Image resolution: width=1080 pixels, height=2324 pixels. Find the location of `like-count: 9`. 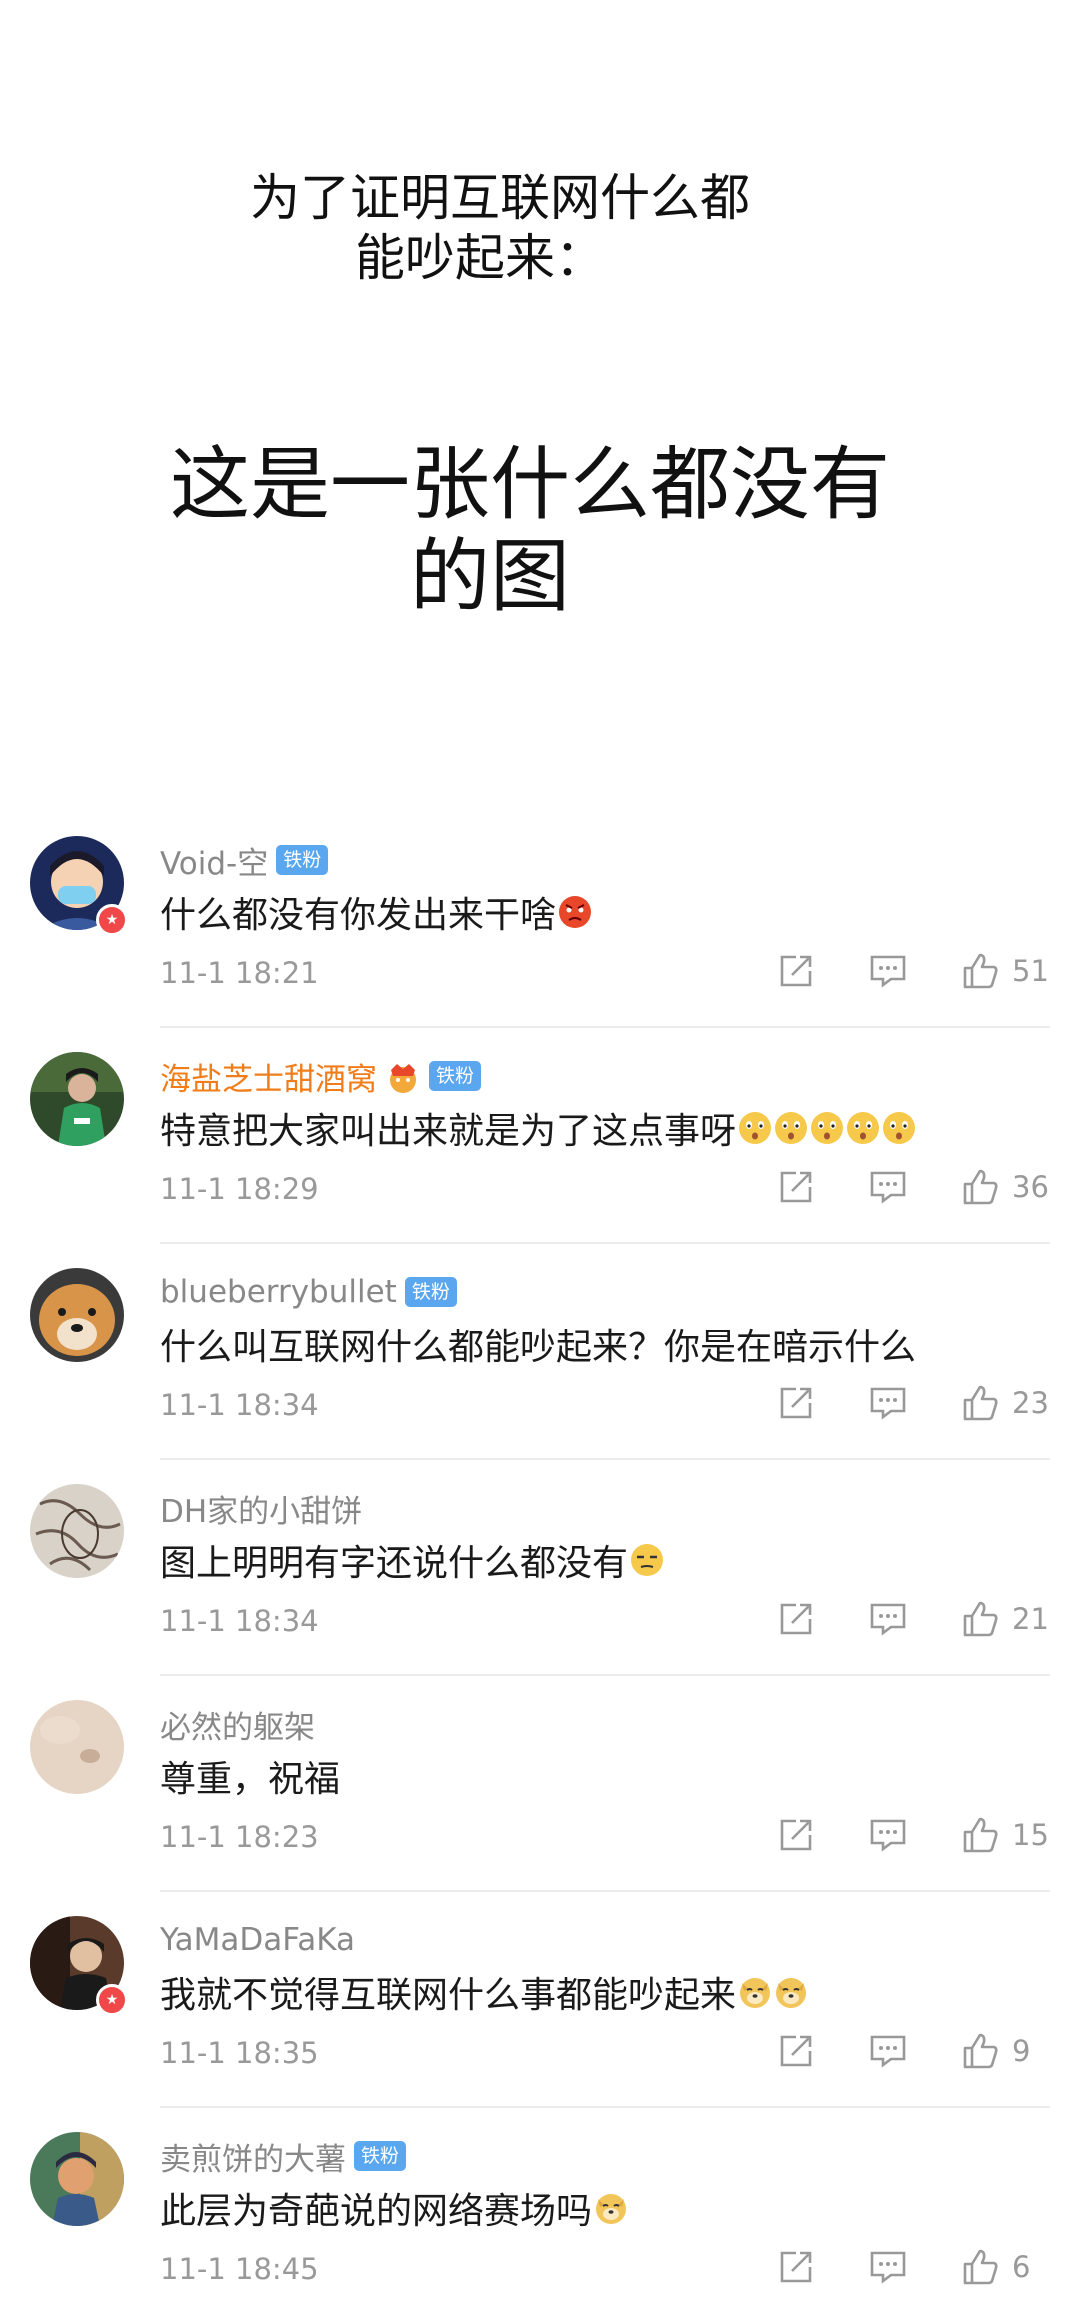

like-count: 9 is located at coordinates (1021, 2051).